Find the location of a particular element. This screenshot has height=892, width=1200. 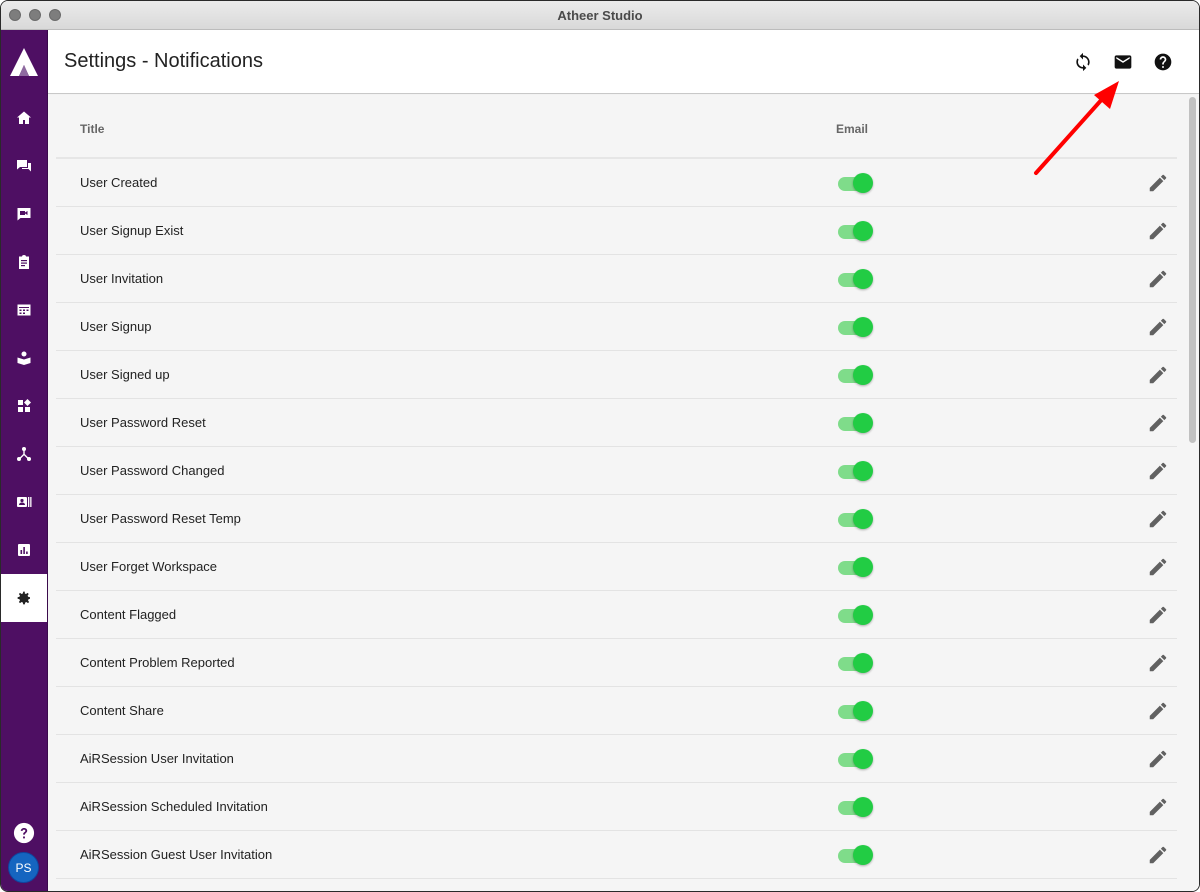

sidebar-item-settings is located at coordinates (24, 598).